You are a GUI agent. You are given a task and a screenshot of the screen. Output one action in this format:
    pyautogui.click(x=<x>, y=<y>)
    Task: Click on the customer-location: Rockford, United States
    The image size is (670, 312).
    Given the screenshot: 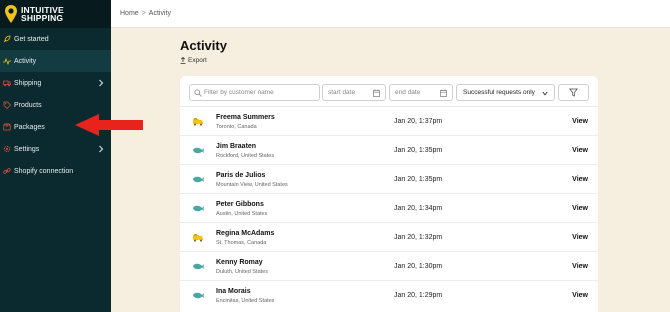 What is the action you would take?
    pyautogui.click(x=245, y=156)
    